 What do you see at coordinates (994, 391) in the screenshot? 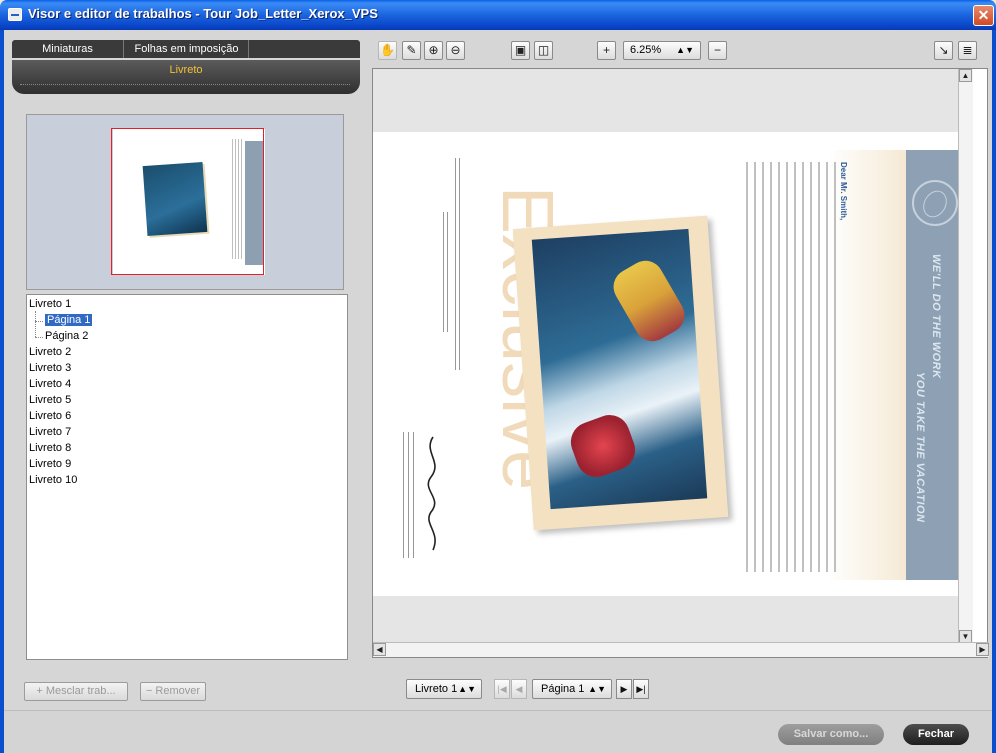
I see `window-frame-right` at bounding box center [994, 391].